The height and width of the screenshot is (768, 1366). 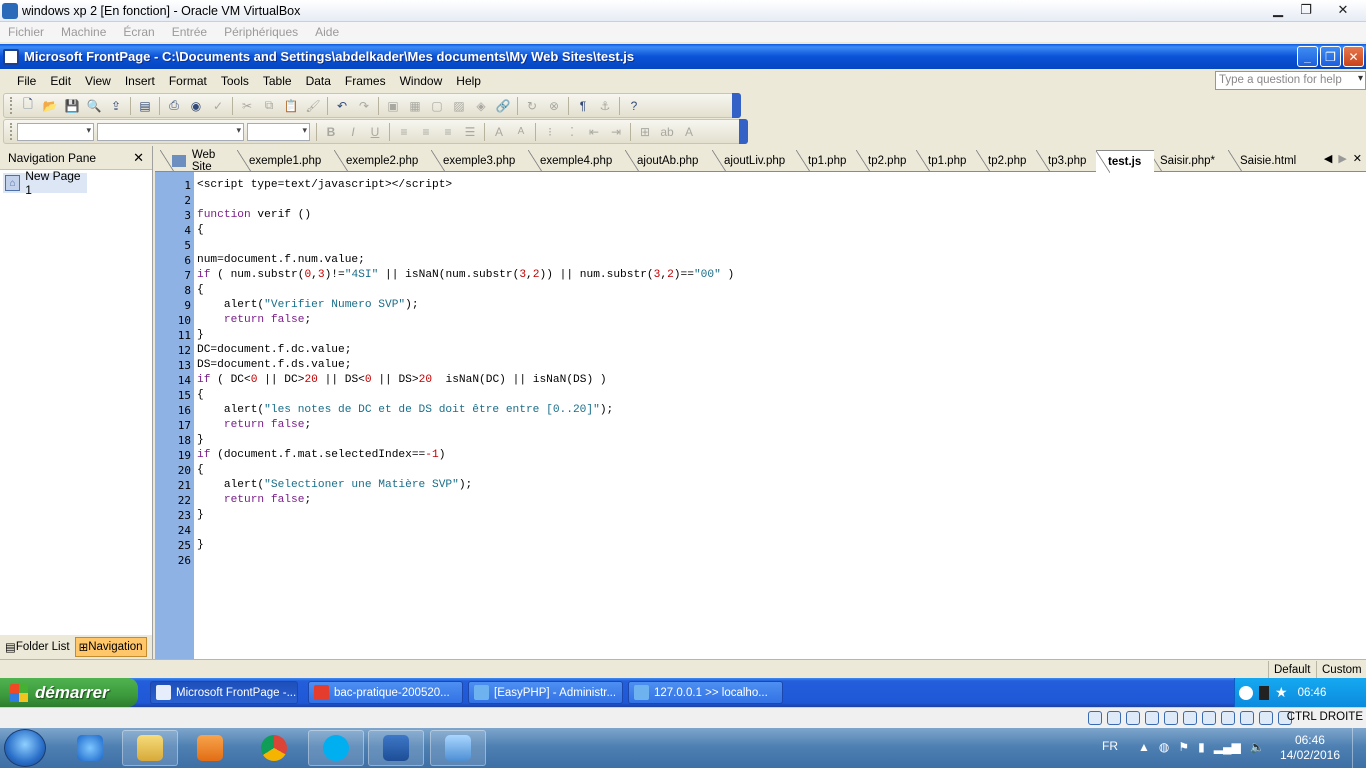 I want to click on taskbar-explorer, so click(x=150, y=748).